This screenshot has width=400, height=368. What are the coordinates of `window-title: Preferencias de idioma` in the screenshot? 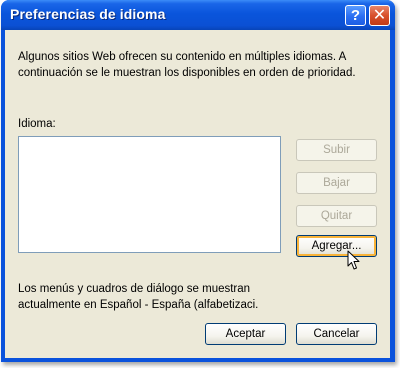 It's located at (88, 14).